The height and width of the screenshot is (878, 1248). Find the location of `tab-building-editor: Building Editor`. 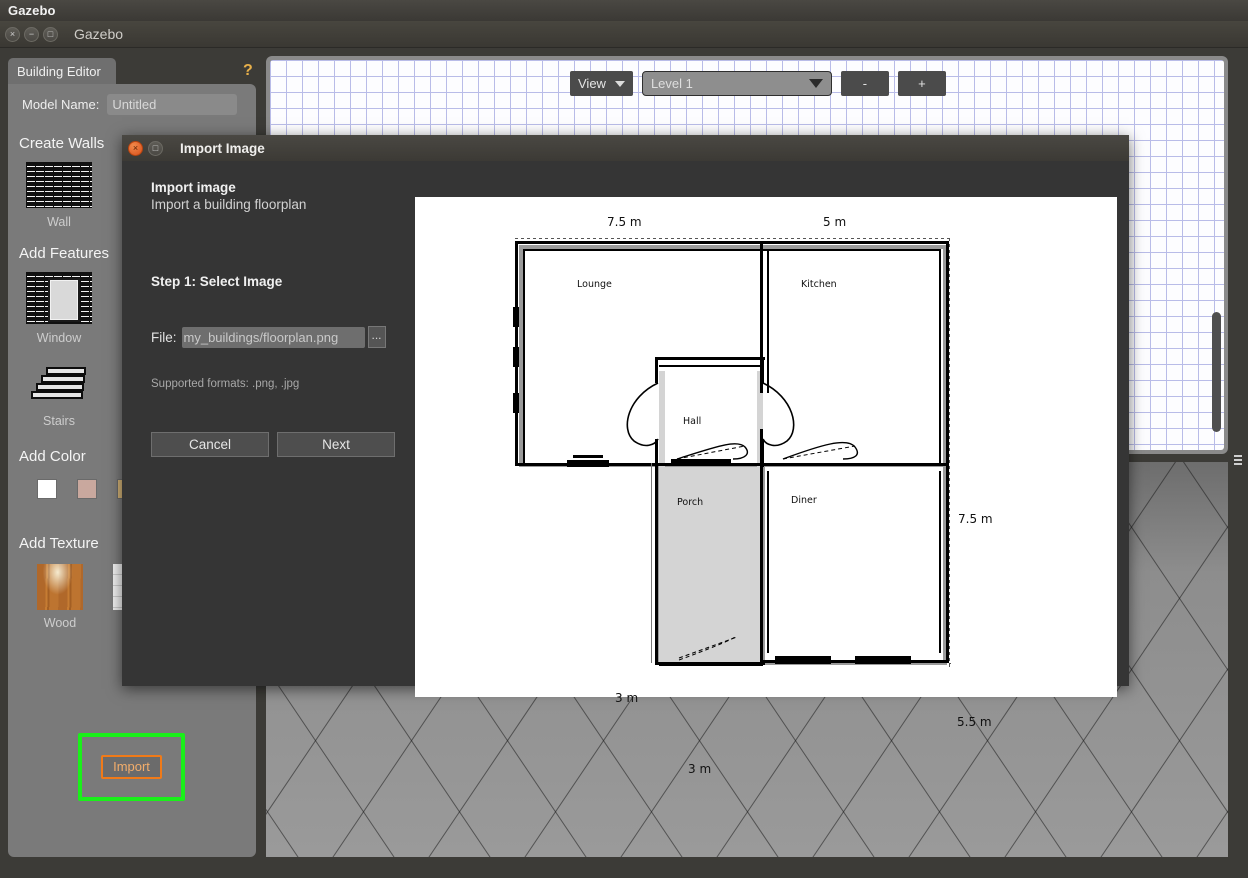

tab-building-editor: Building Editor is located at coordinates (62, 71).